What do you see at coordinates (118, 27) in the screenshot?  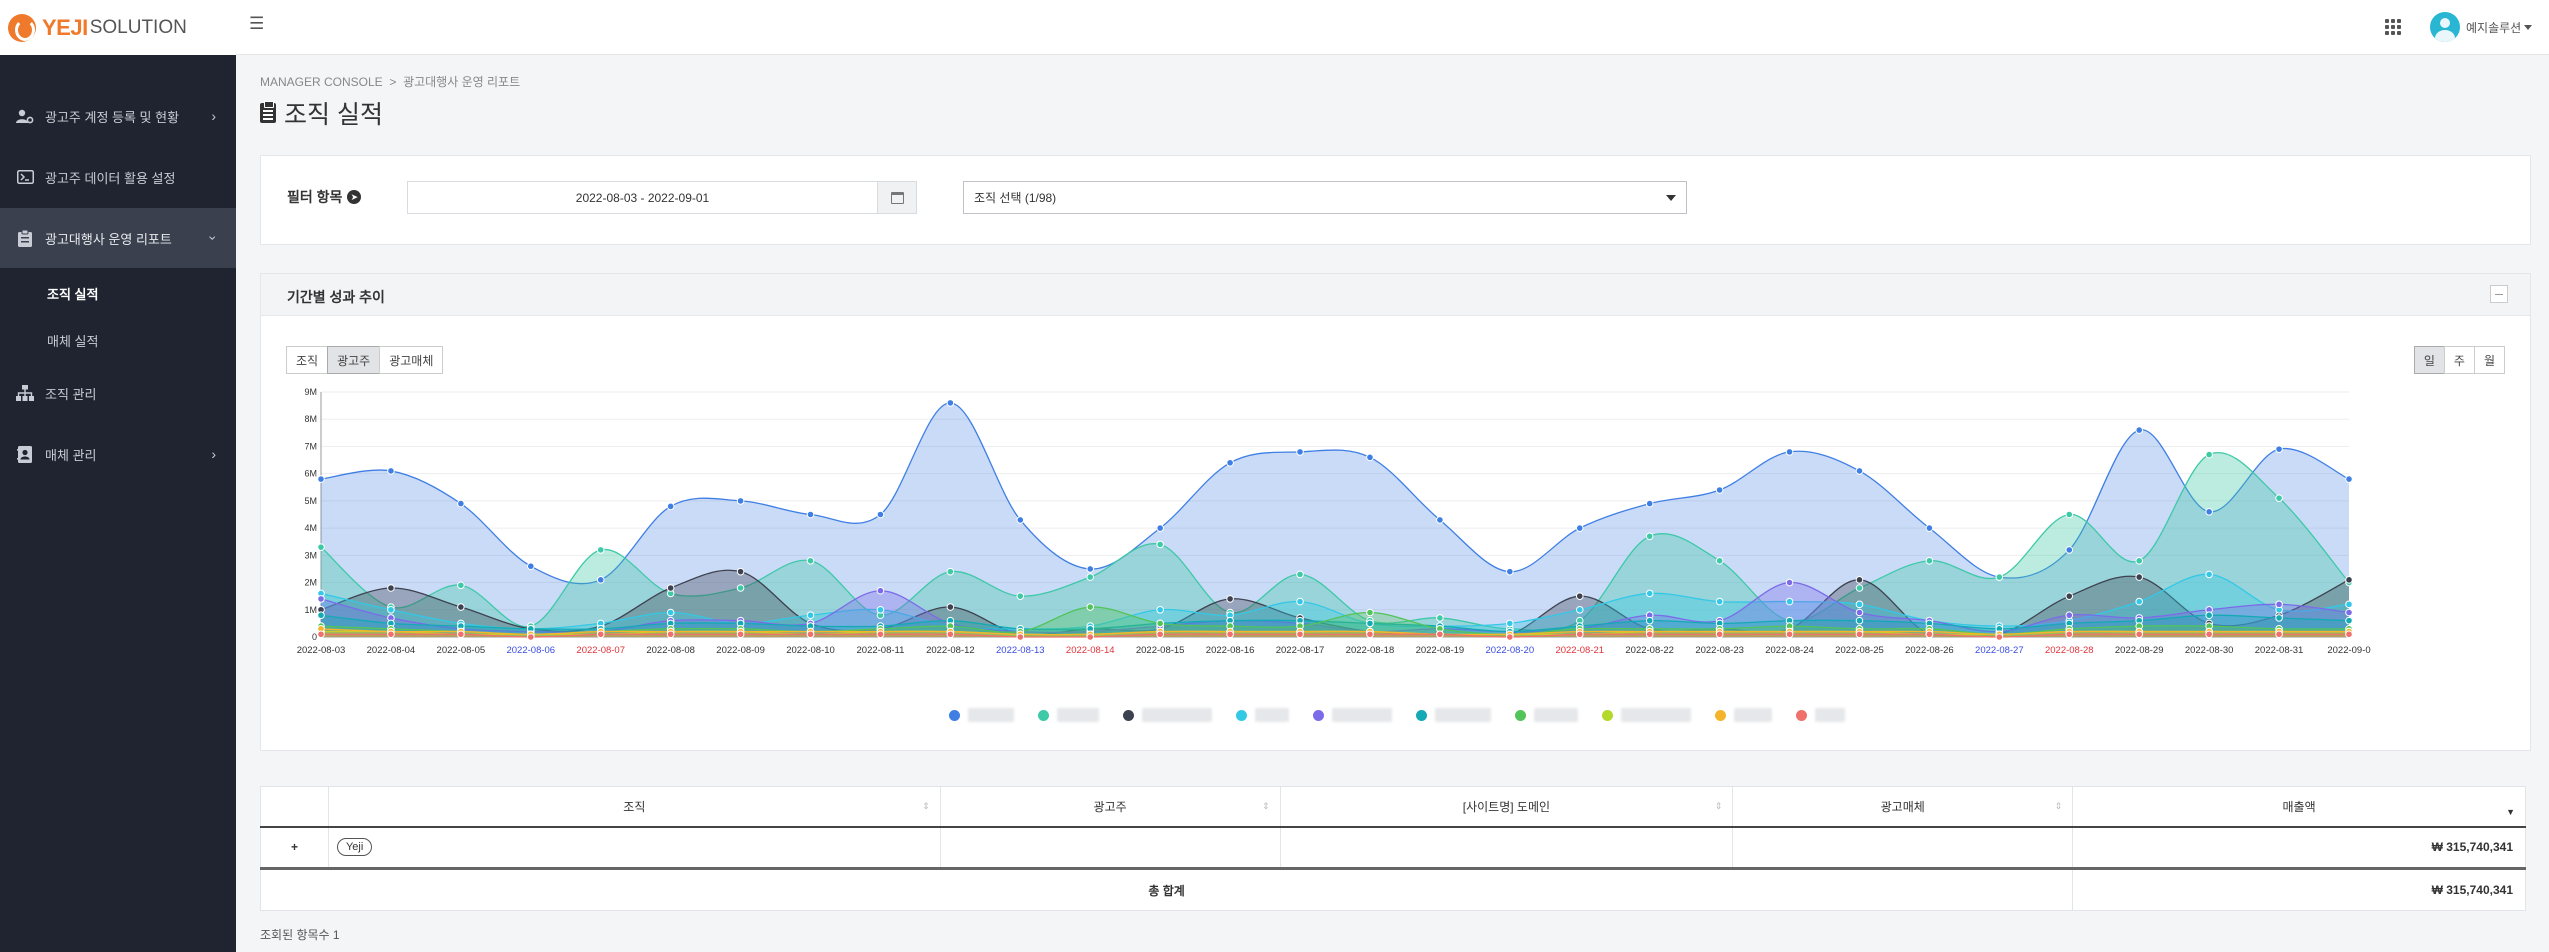 I see `brand-logo: YEJI SOLUTION` at bounding box center [118, 27].